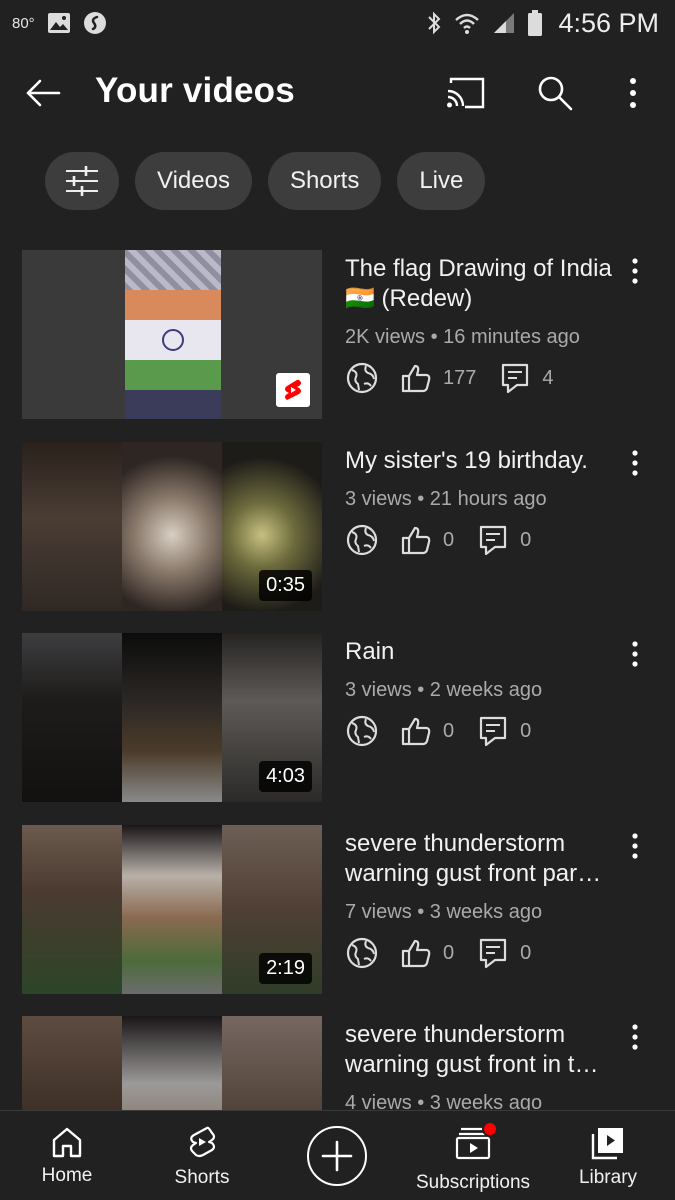 Image resolution: width=675 pixels, height=1200 pixels. I want to click on video-row: 4:03 Rain 3 views • 2 weeks ago 0 0, so click(337, 719).